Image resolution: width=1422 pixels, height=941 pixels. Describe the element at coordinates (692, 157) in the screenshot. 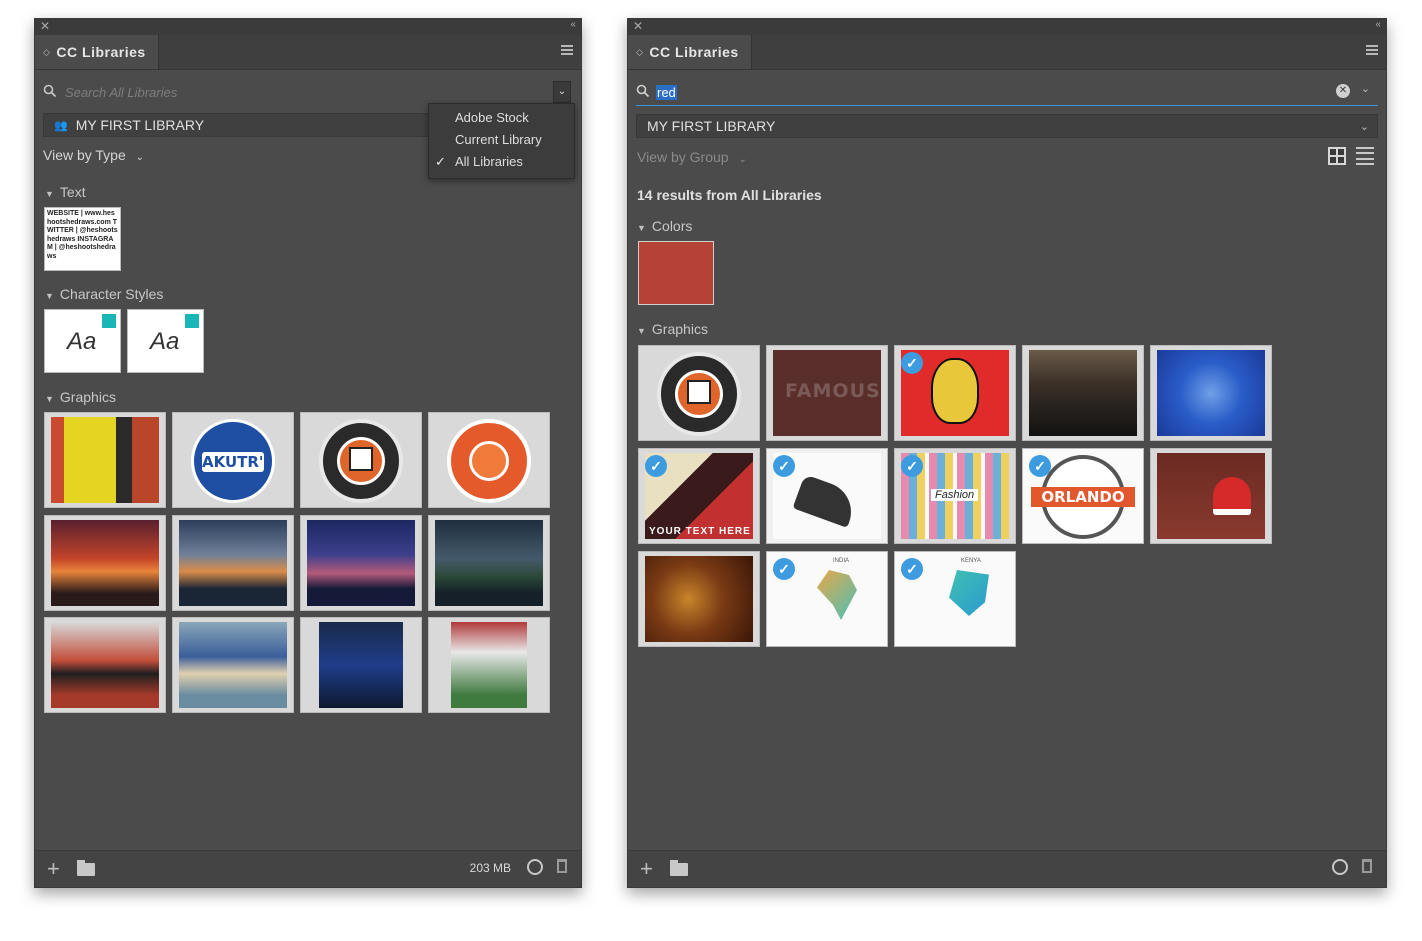

I see `view-by-dropdown: View by Group ⌄` at that location.